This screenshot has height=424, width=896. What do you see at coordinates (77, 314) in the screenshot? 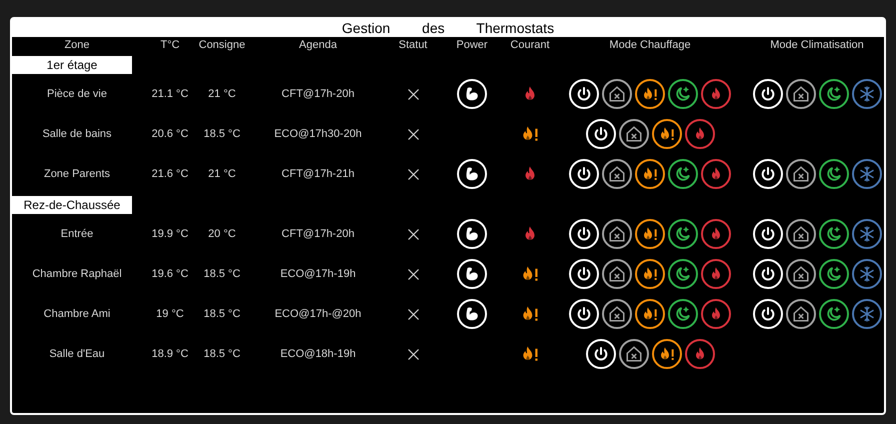
I see `zone-name: Chambre Ami` at bounding box center [77, 314].